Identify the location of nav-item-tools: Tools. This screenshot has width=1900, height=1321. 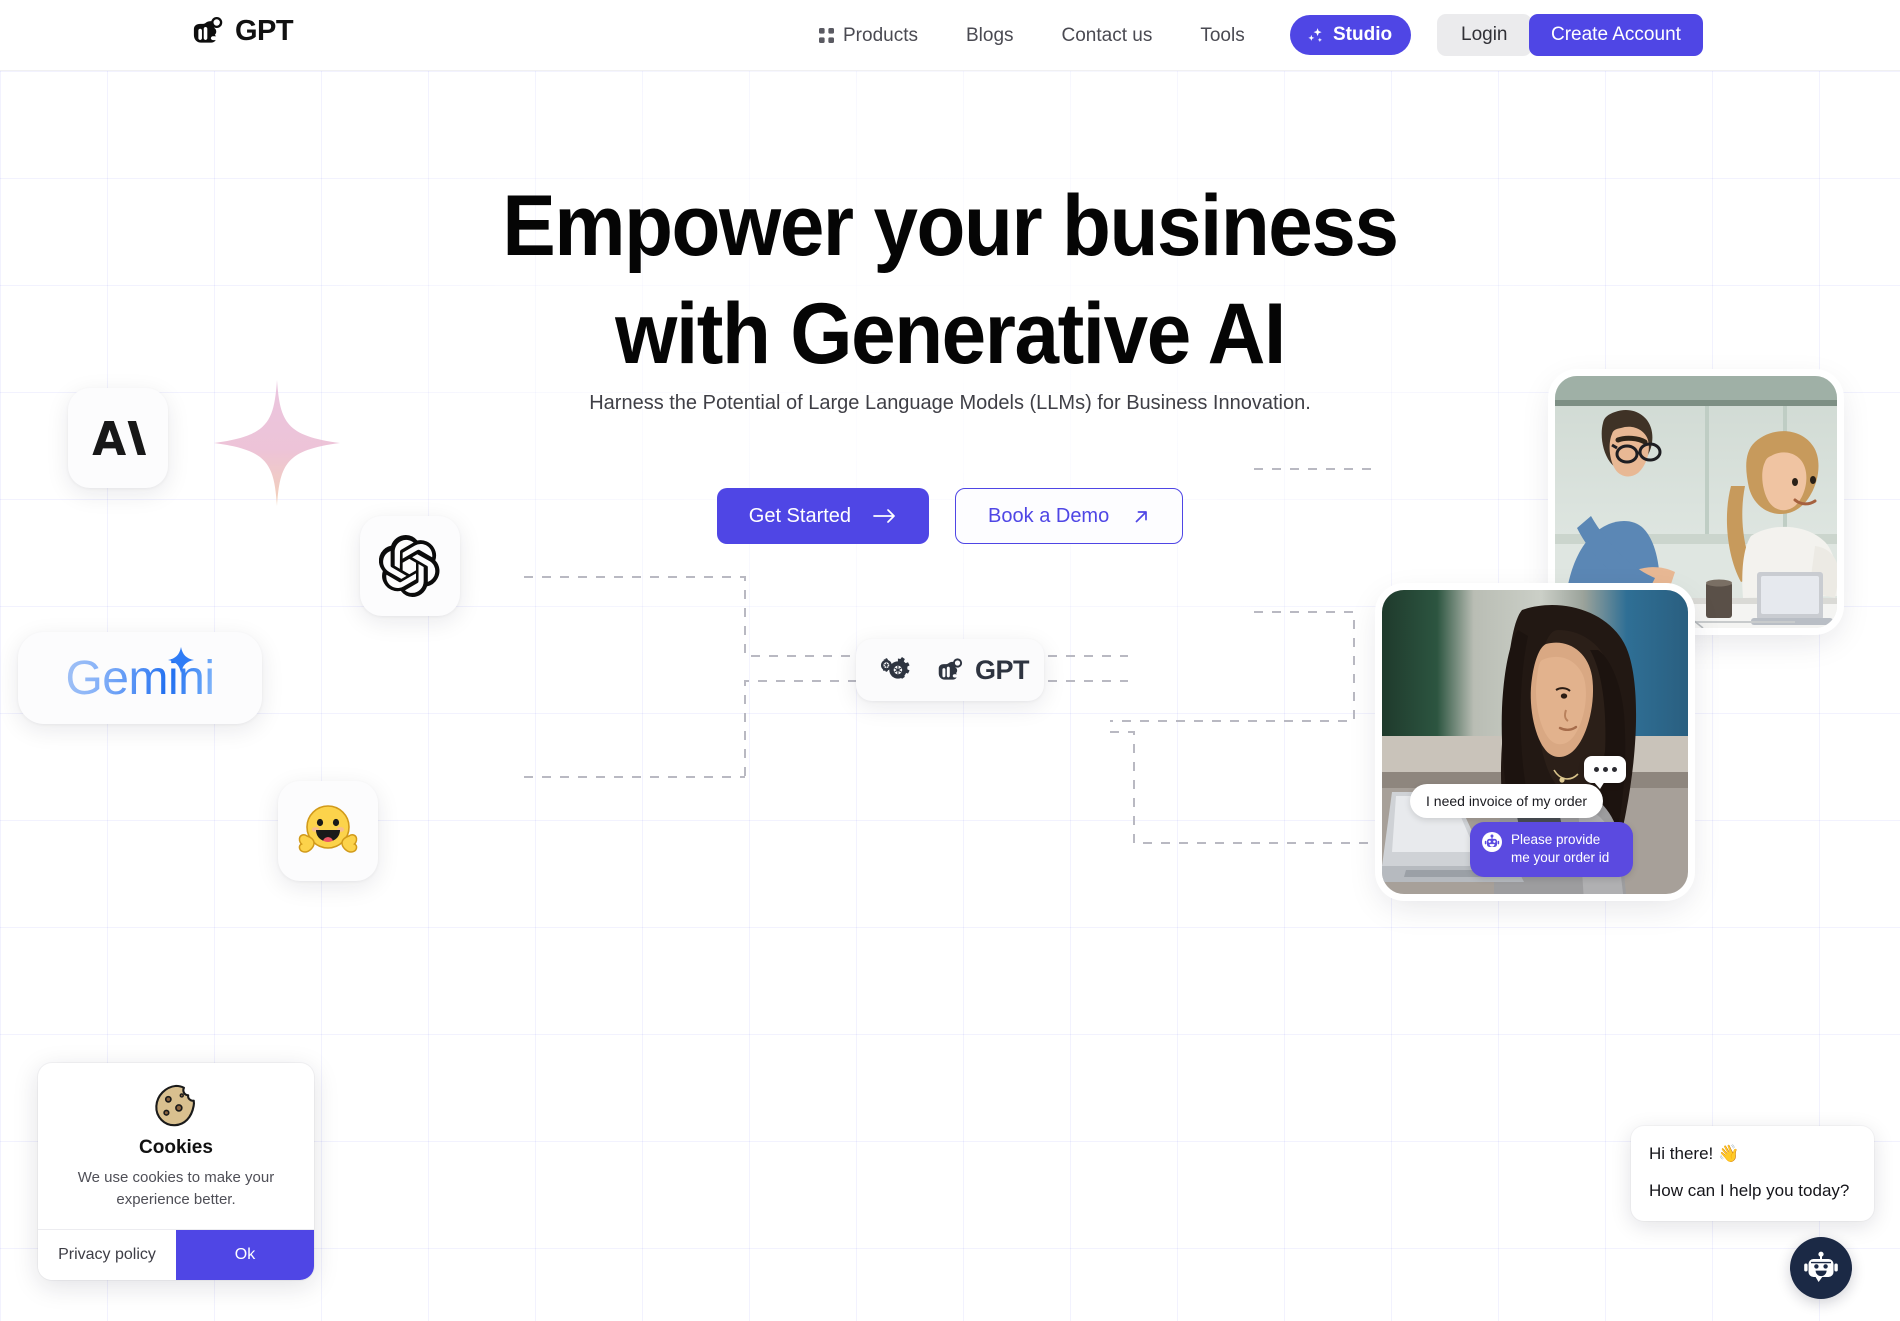
(1222, 35).